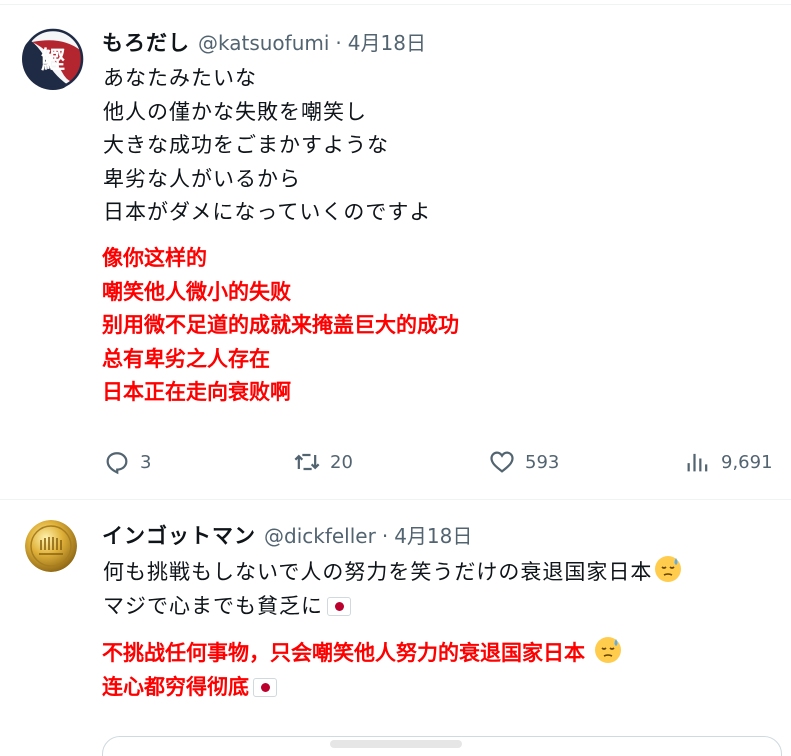  I want to click on tweet-text-line: 卑劣な人がいるから, so click(202, 178).